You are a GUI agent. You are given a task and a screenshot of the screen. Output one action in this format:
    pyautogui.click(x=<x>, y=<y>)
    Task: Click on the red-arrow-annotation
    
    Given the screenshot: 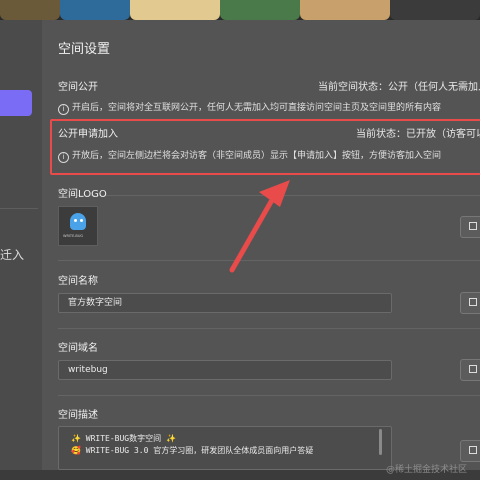 What is the action you would take?
    pyautogui.click(x=259, y=226)
    